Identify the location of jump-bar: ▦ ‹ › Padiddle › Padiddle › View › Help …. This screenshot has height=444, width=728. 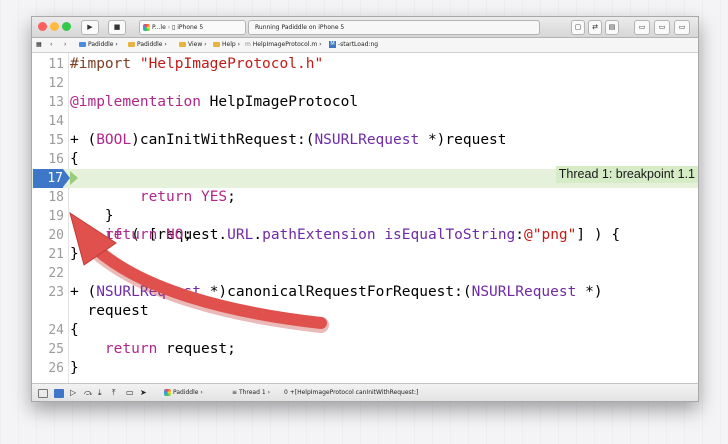
(365, 45).